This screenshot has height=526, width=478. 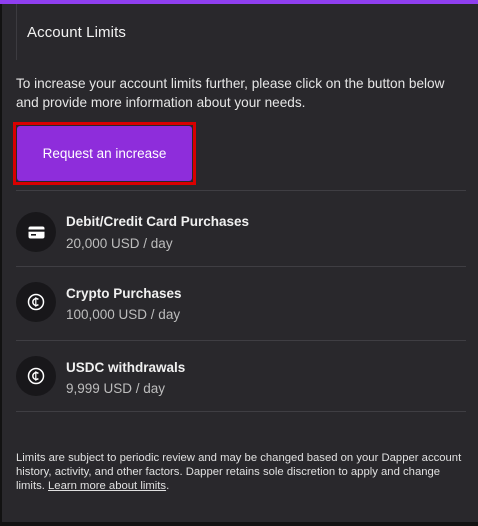 What do you see at coordinates (126, 367) in the screenshot?
I see `limit-name: USDC withdrawals` at bounding box center [126, 367].